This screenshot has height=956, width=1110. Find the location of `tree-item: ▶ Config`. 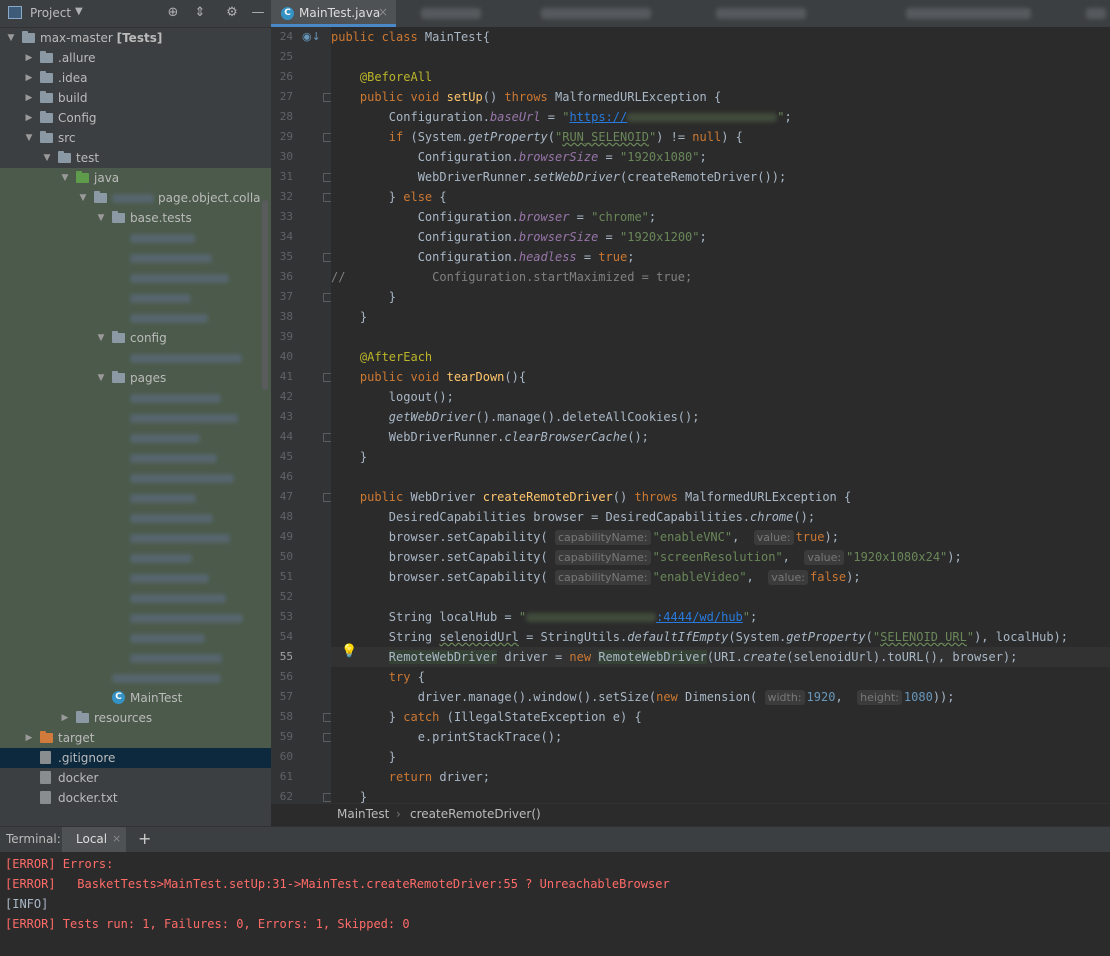

tree-item: ▶ Config is located at coordinates (135, 118).